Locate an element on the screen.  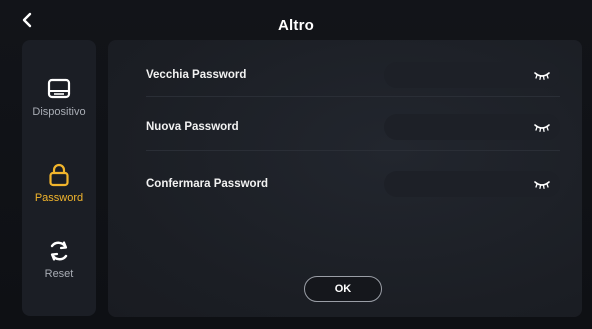
old-password-field is located at coordinates (472, 75).